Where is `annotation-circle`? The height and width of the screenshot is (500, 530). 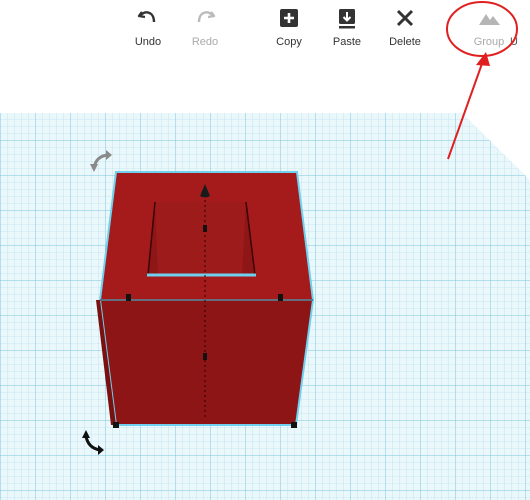 annotation-circle is located at coordinates (482, 29).